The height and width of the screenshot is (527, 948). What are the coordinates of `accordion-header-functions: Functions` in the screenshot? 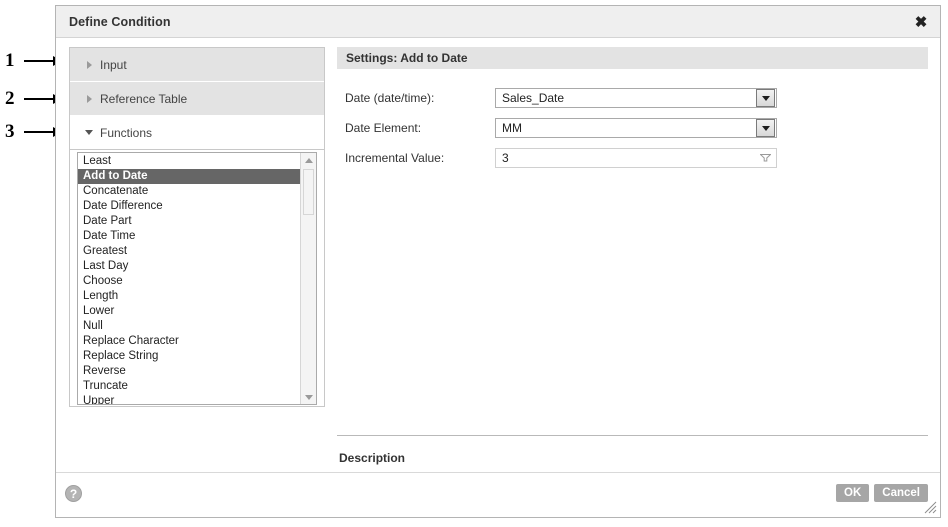 It's located at (197, 133).